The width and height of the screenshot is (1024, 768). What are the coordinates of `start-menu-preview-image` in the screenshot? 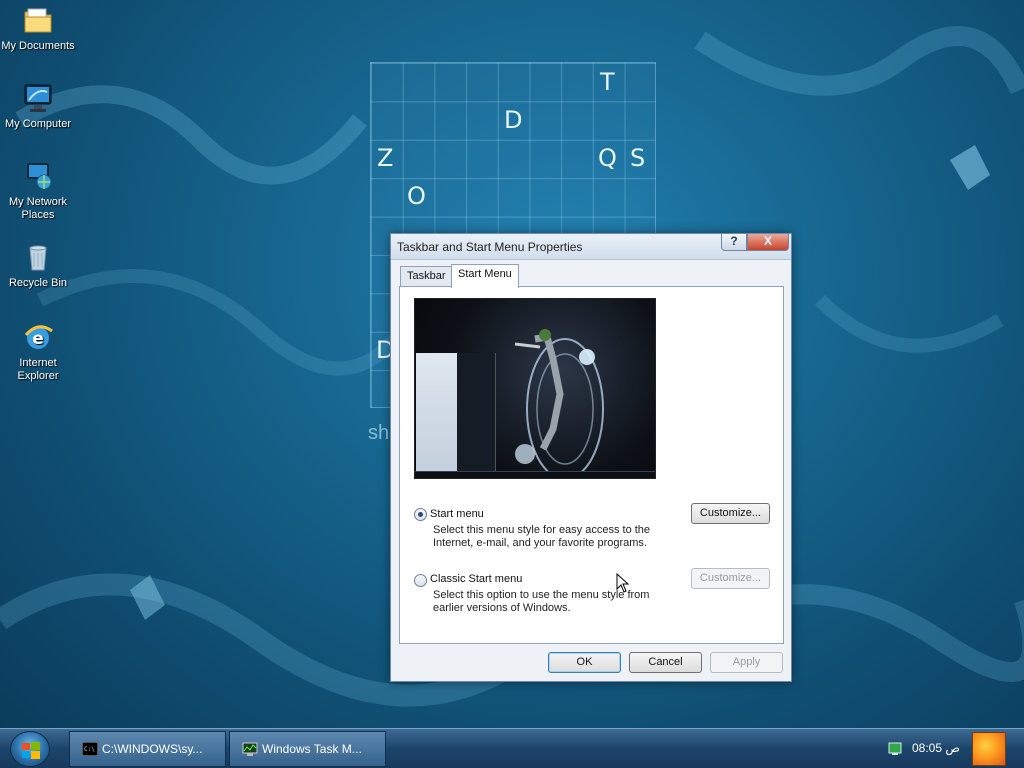 It's located at (535, 388).